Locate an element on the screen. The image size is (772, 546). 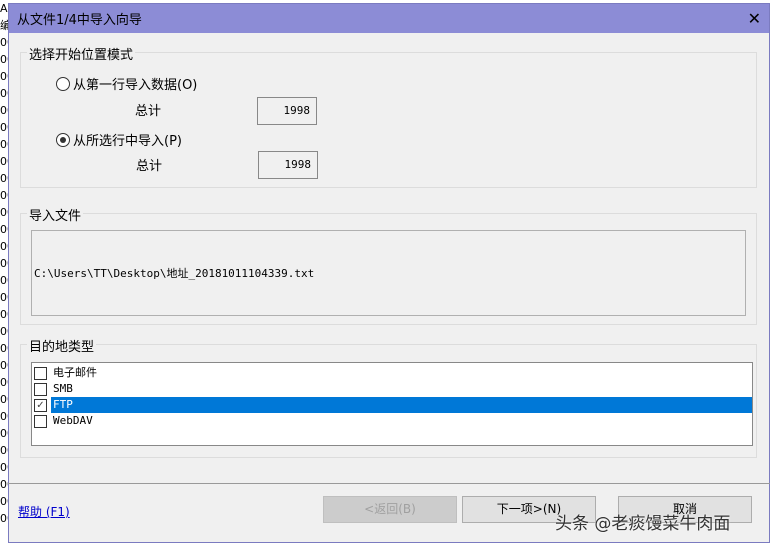
start-mode-legend: 选择开始位置模式 is located at coordinates (81, 53).